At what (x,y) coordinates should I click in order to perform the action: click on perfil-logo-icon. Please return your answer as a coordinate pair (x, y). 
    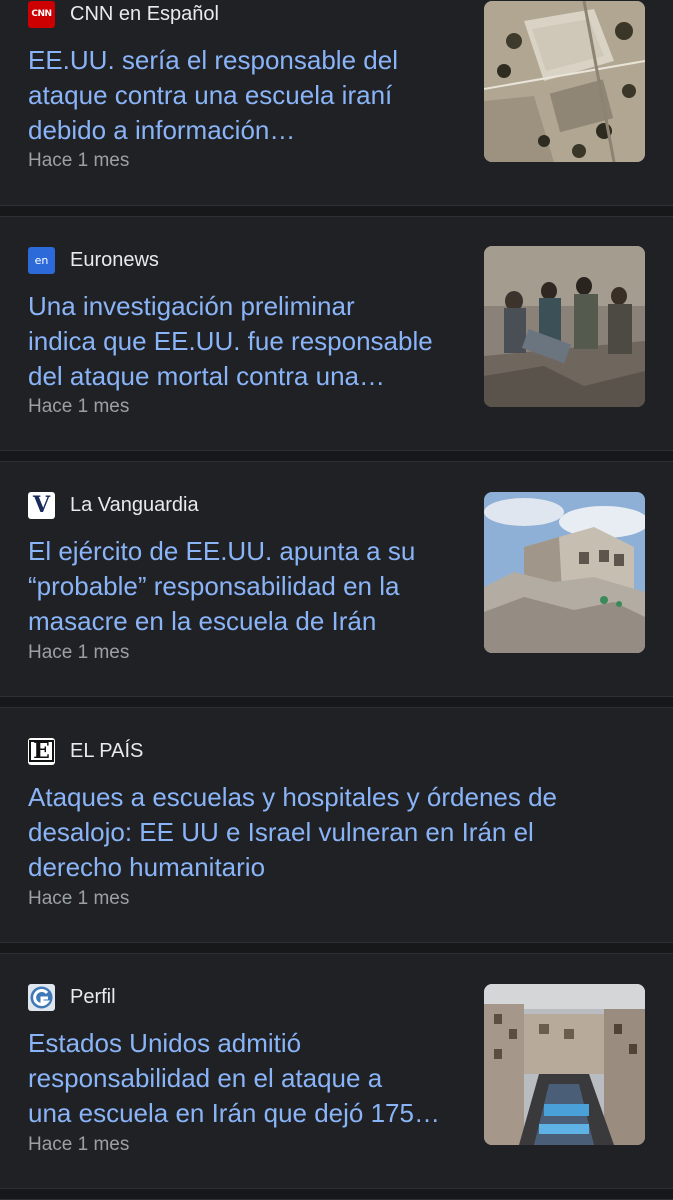
    Looking at the image, I should click on (41, 997).